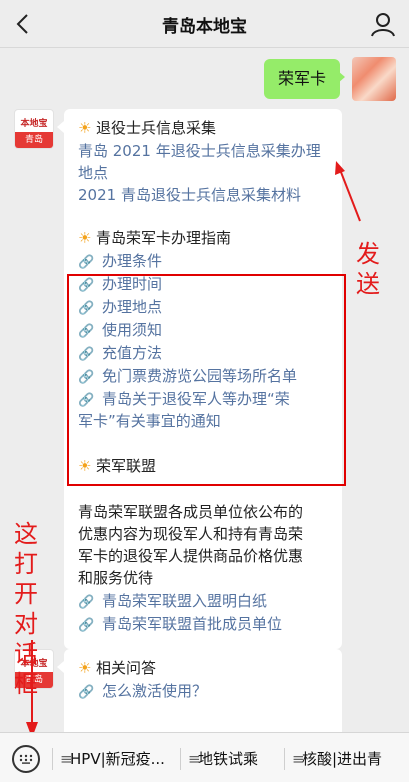 The image size is (409, 782). I want to click on my-avatar, so click(374, 79).